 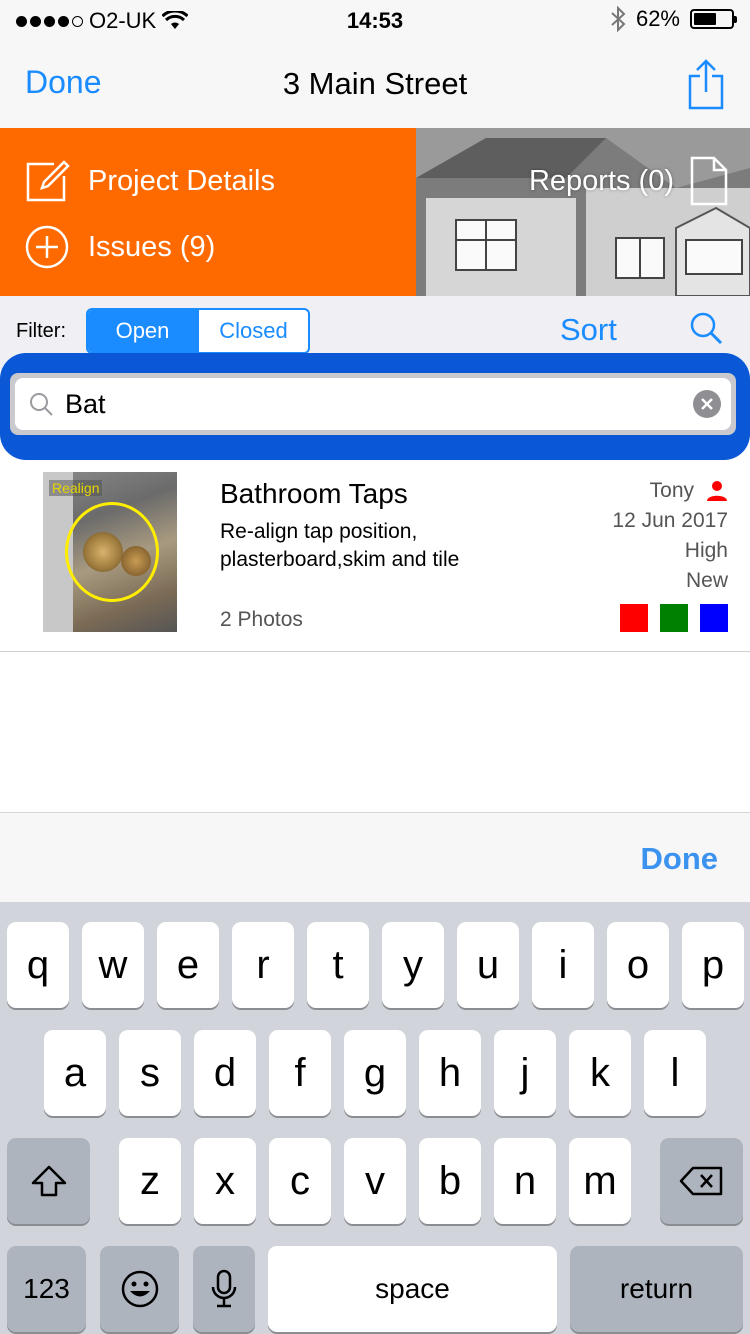 I want to click on thumbnail-tag: Realign, so click(x=76, y=488).